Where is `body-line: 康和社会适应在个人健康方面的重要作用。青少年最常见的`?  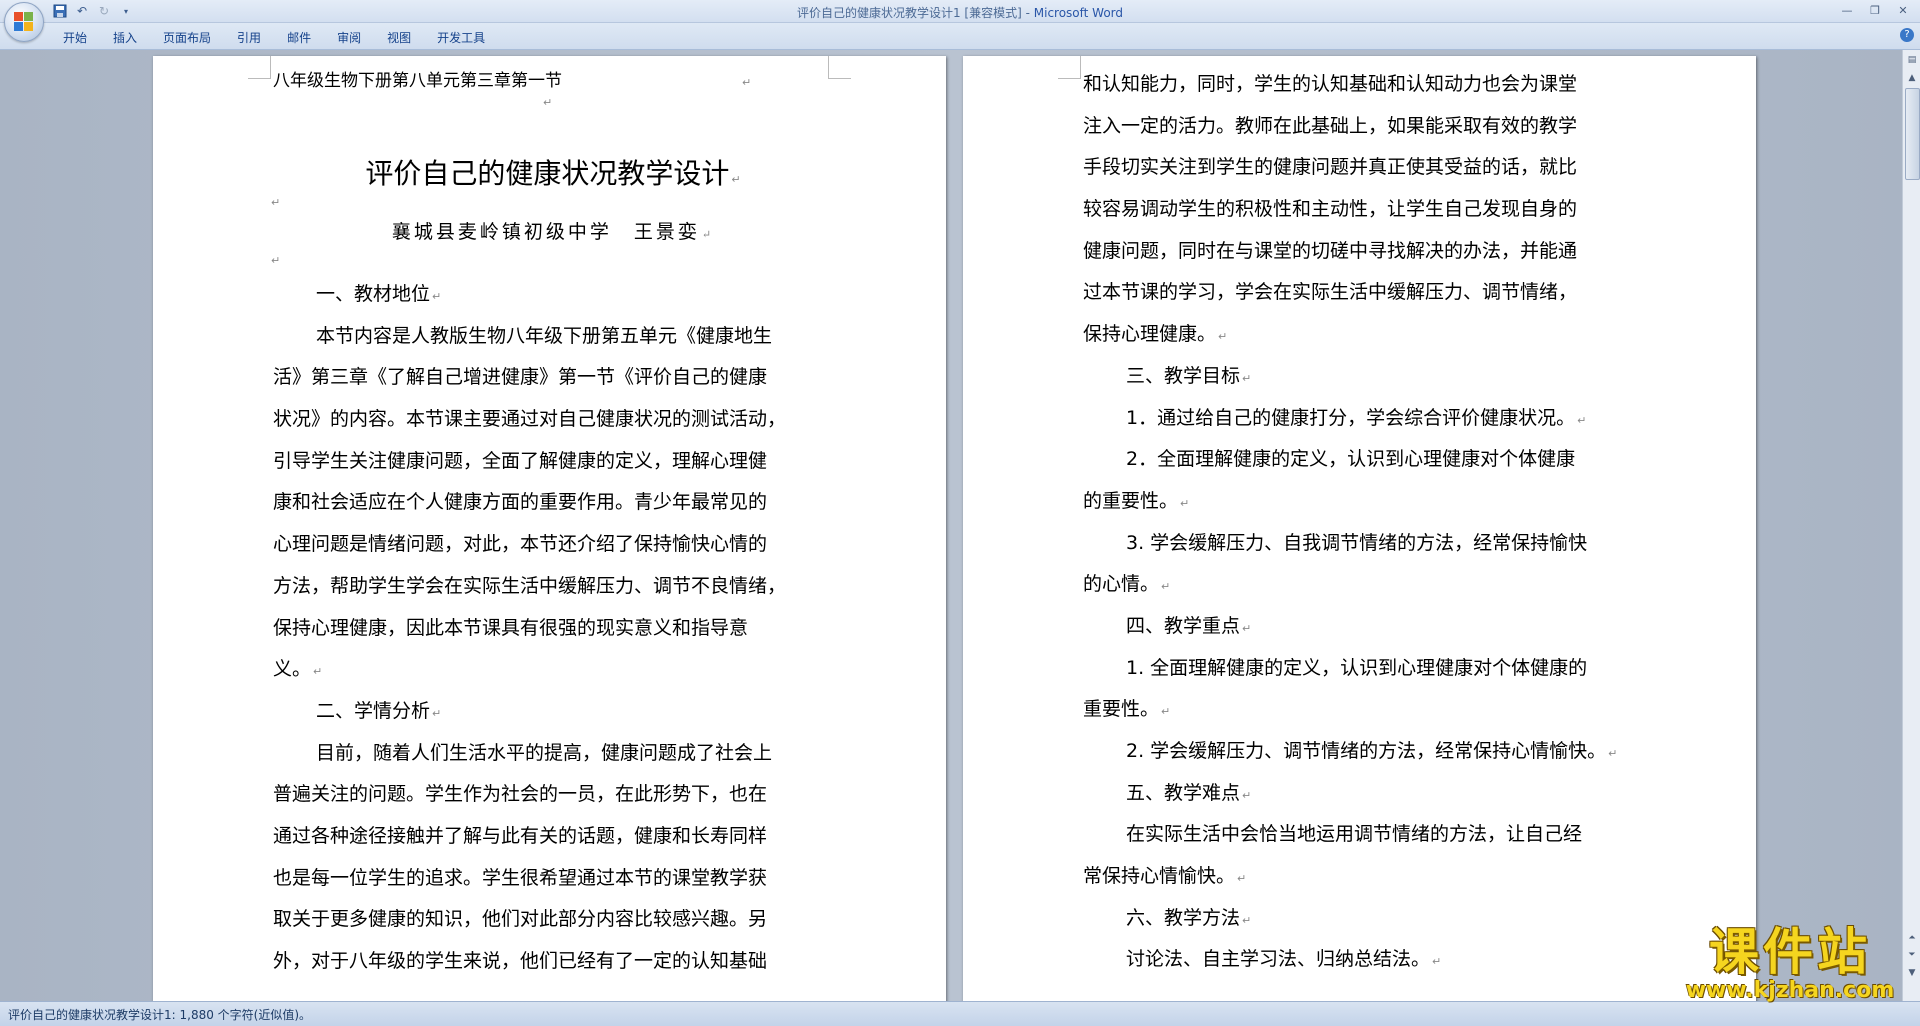
body-line: 康和社会适应在个人健康方面的重要作用。青少年最常见的 is located at coordinates (520, 502).